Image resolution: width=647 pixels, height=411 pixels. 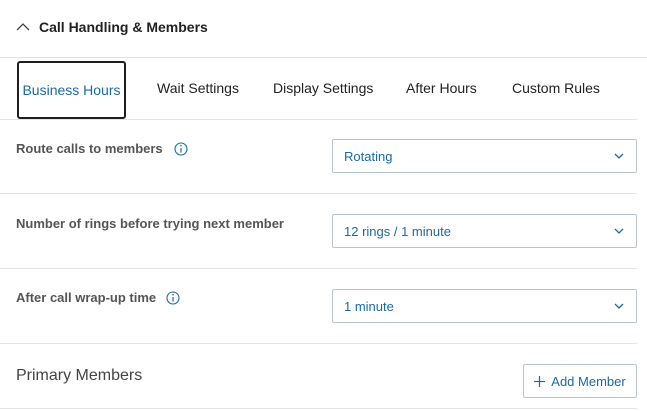 I want to click on wrap-up-select: 1 minute, so click(x=484, y=306).